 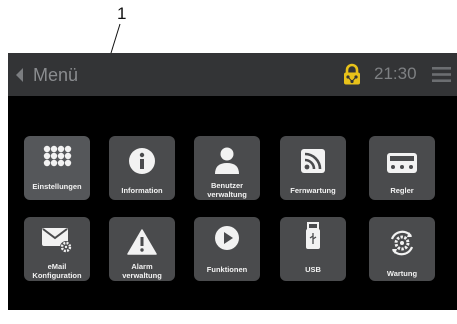 I want to click on callout-number: 1, so click(x=122, y=13).